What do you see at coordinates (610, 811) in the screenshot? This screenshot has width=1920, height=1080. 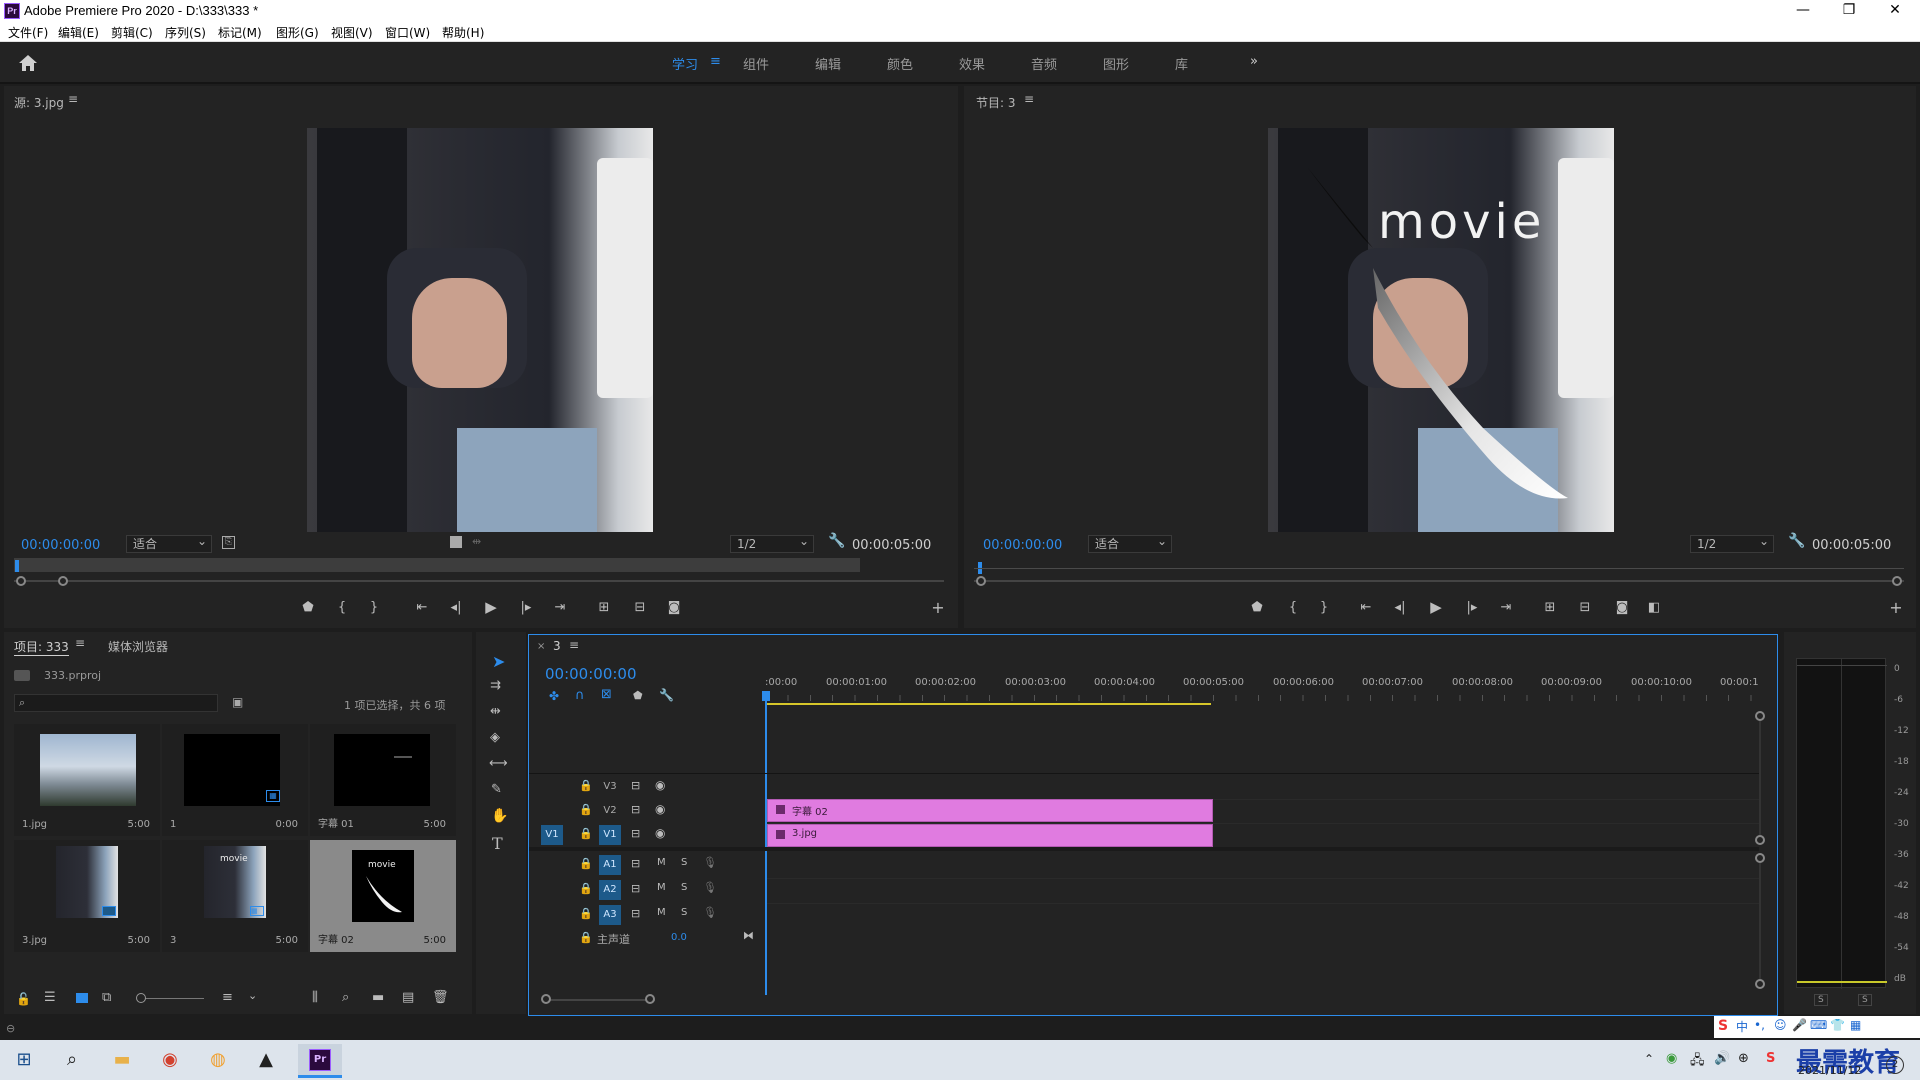 I see `track-label: V2` at bounding box center [610, 811].